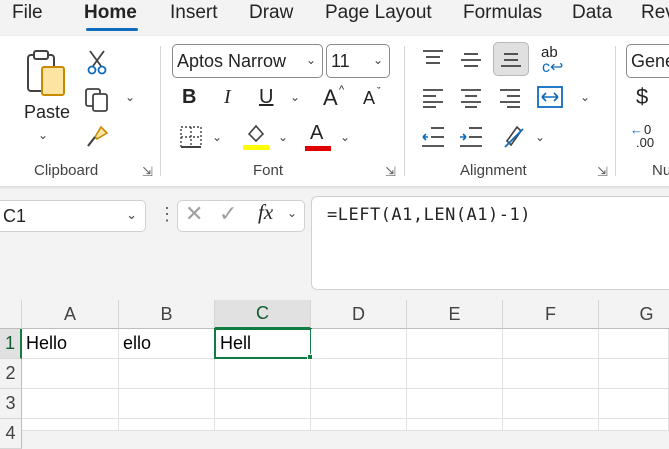  Describe the element at coordinates (359, 404) in the screenshot. I see `cell-d3` at that location.